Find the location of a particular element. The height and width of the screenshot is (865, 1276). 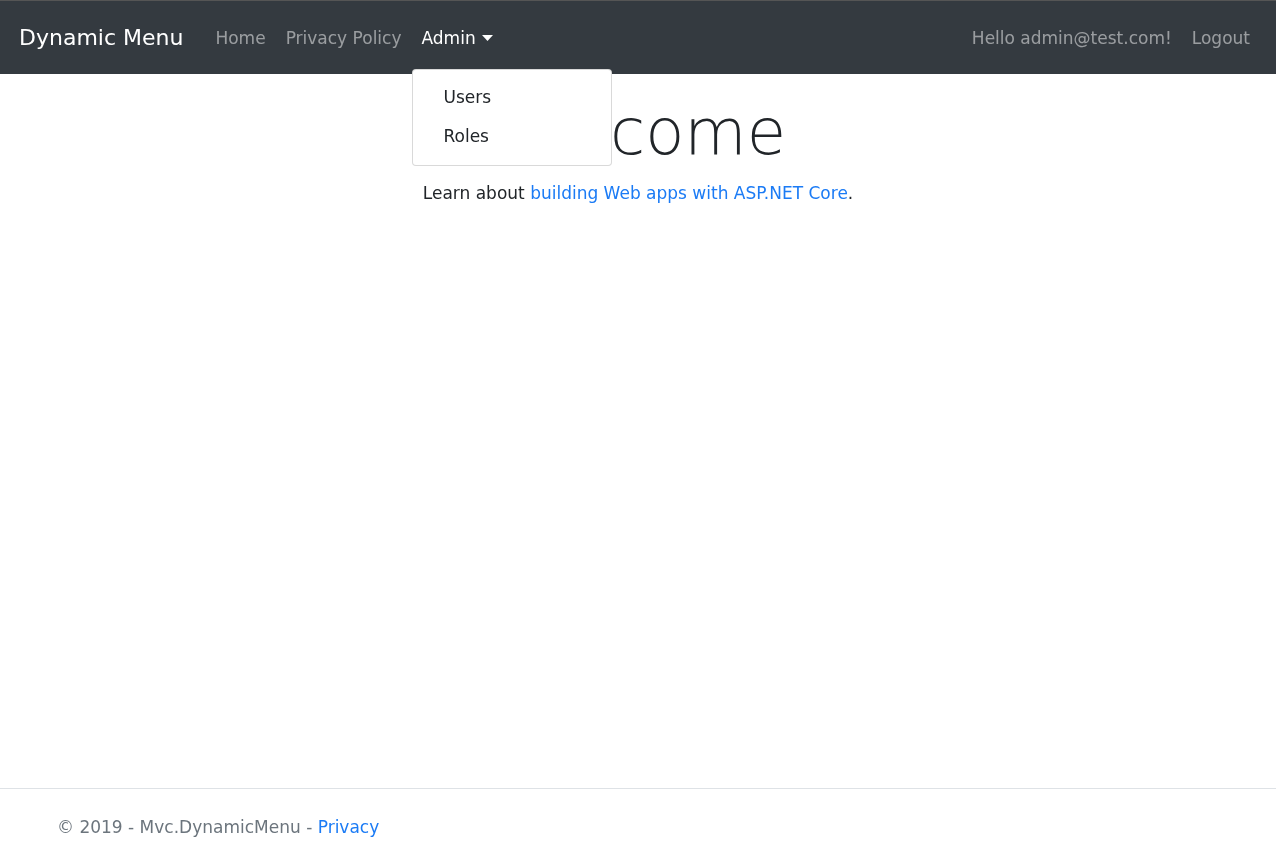

brand-link: Dynamic Menu is located at coordinates (101, 37).